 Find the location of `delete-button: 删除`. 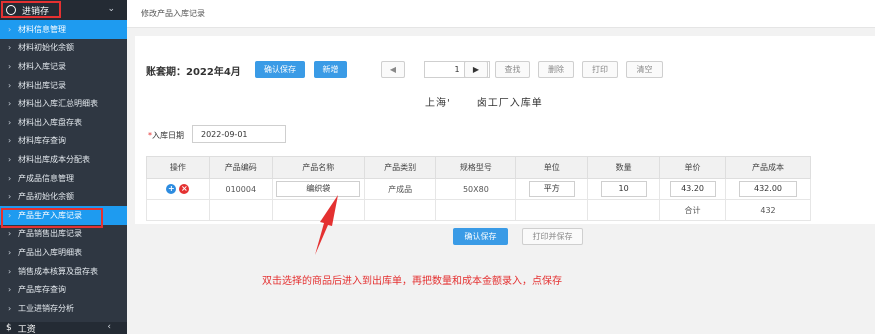

delete-button: 删除 is located at coordinates (556, 69).